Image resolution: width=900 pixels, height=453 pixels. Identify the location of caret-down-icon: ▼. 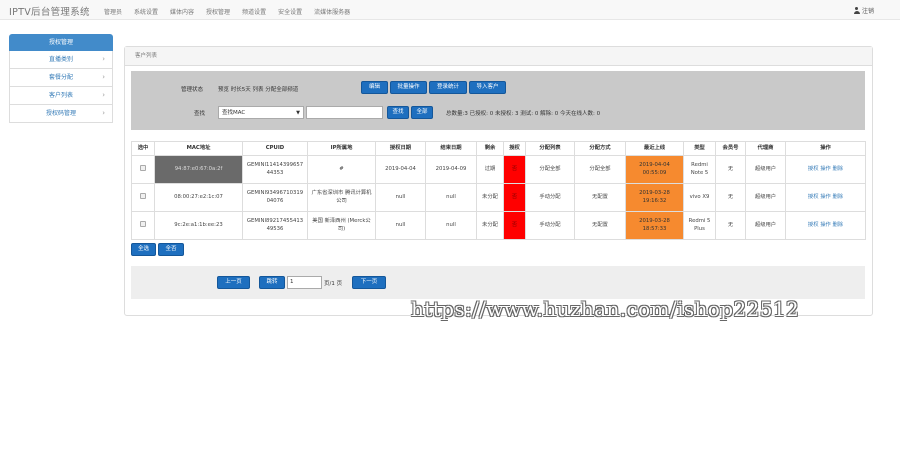
(298, 113).